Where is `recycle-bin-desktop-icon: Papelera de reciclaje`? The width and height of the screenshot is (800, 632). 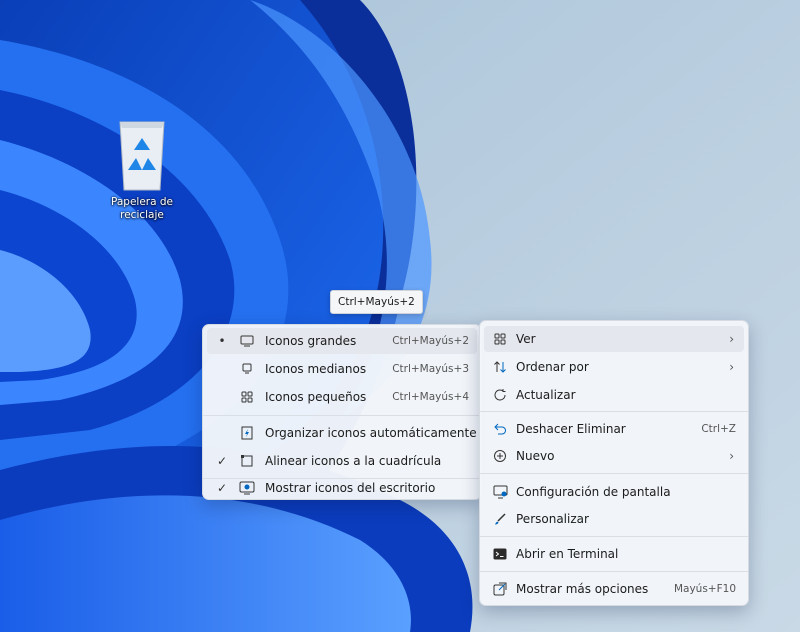
recycle-bin-desktop-icon: Papelera de reciclaje is located at coordinates (142, 166).